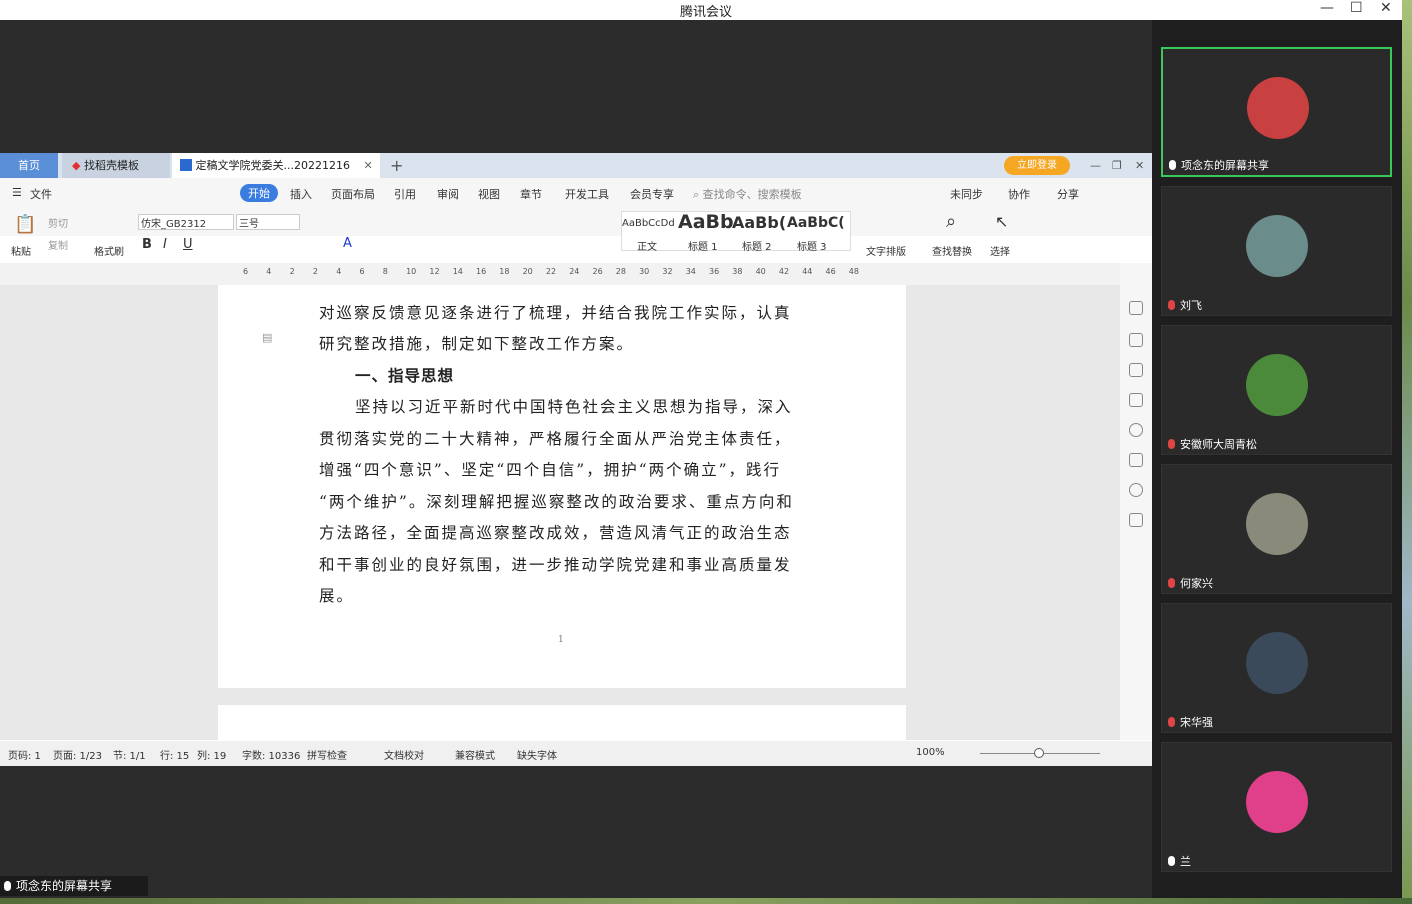  I want to click on ruler-tick-label: 42, so click(784, 271).